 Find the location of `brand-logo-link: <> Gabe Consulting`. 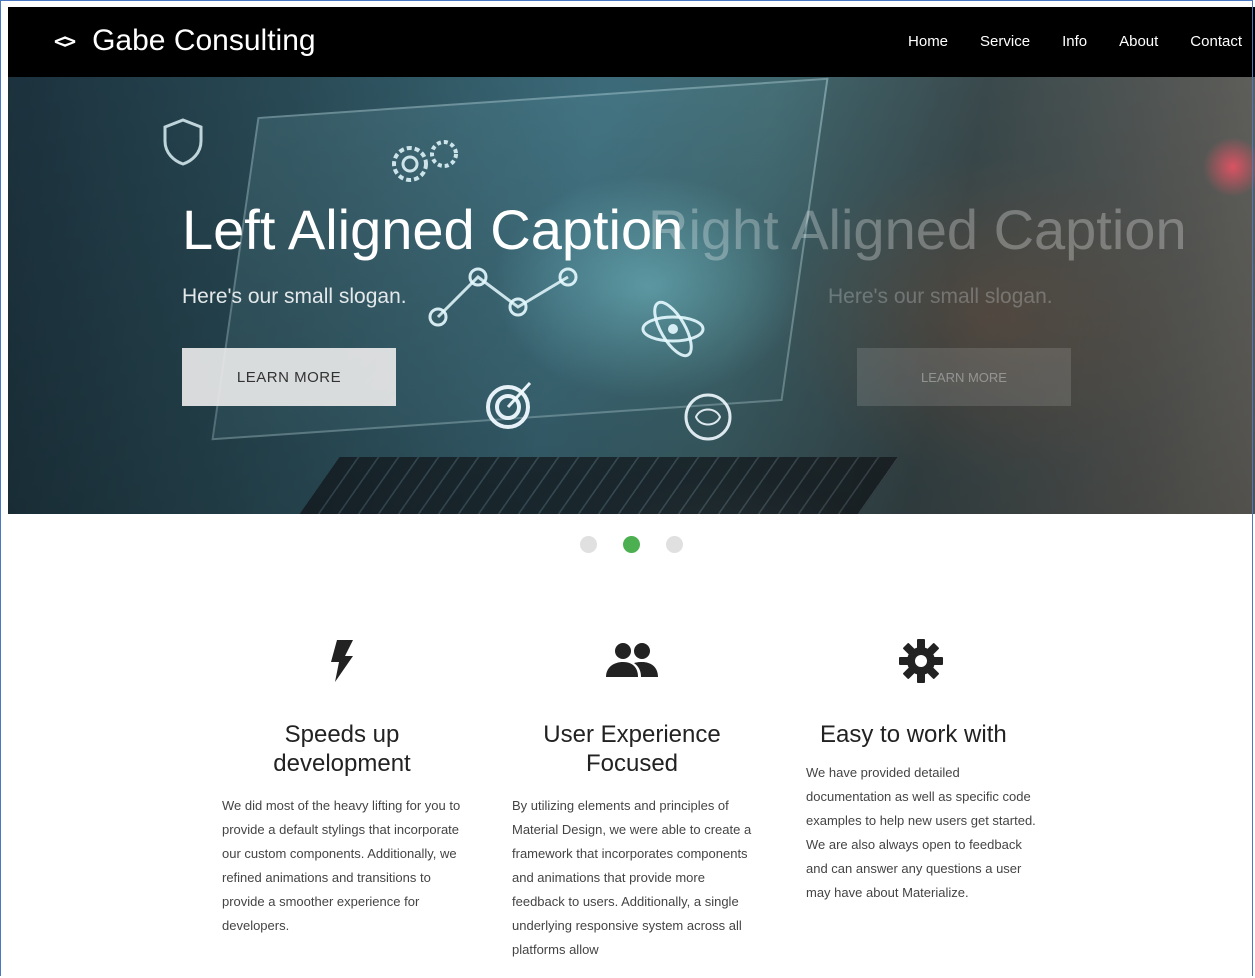

brand-logo-link: <> Gabe Consulting is located at coordinates (185, 41).